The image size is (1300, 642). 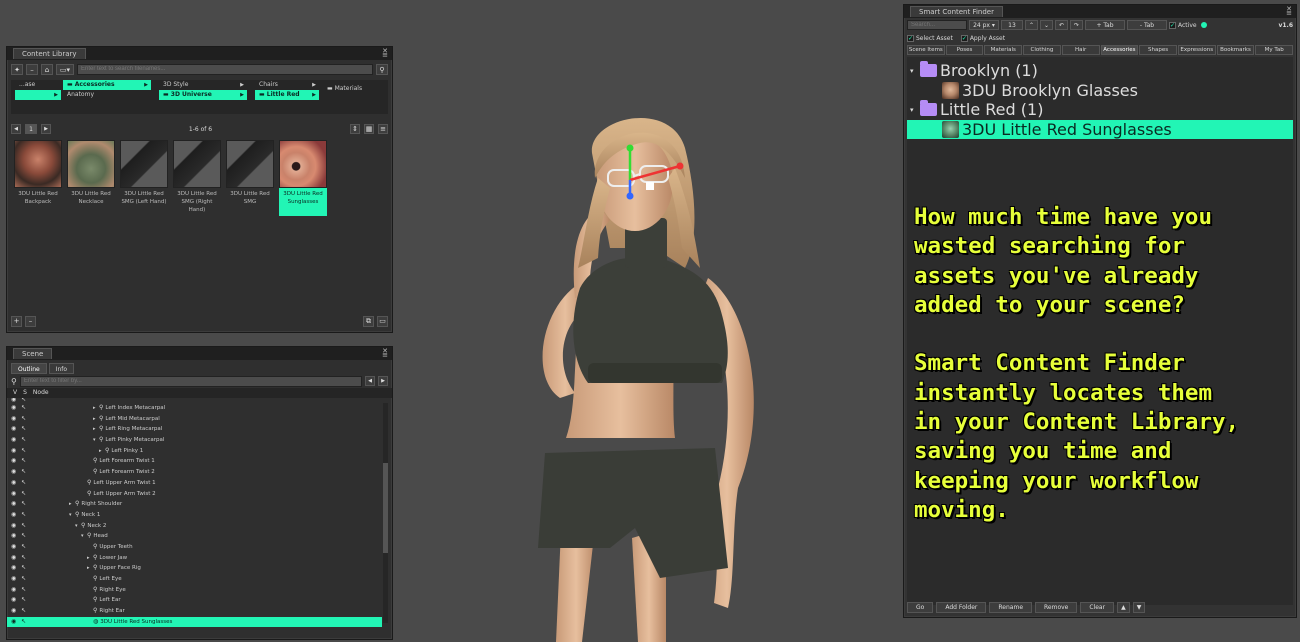 What do you see at coordinates (1061, 25) in the screenshot?
I see `undo-icon: ↶` at bounding box center [1061, 25].